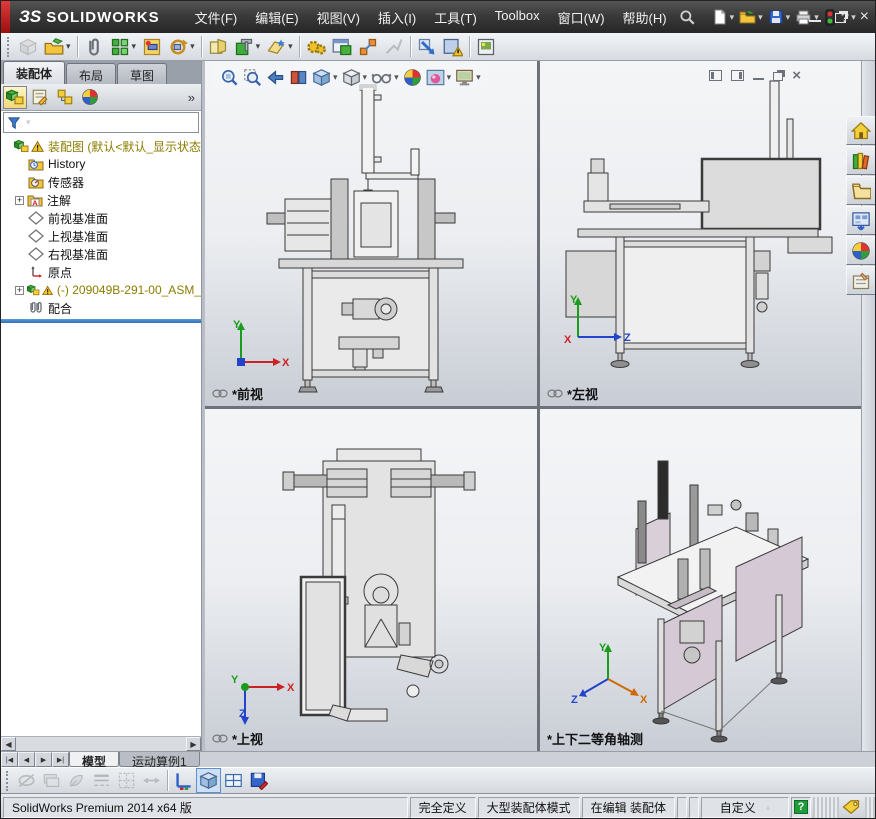 Image resolution: width=876 pixels, height=819 pixels. Describe the element at coordinates (15, 97) in the screenshot. I see `featuremanager-tab` at that location.